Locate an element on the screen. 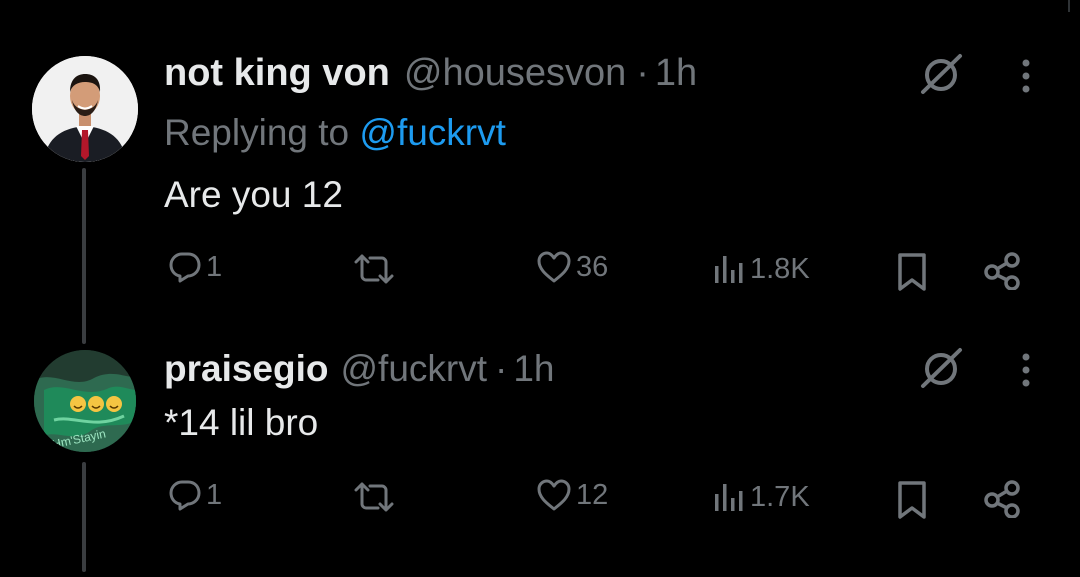  man-in-suit-avatar-icon is located at coordinates (85, 109).